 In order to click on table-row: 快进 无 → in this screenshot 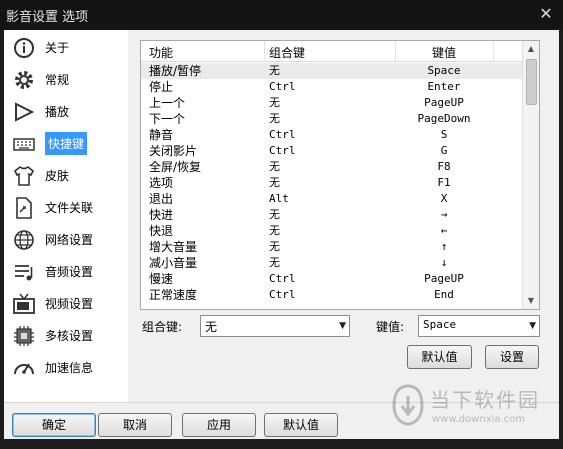, I will do `click(331, 215)`.